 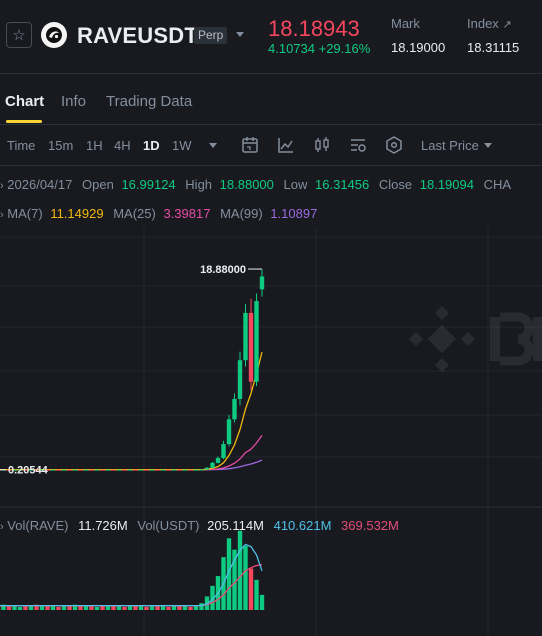 What do you see at coordinates (394, 145) in the screenshot?
I see `hexagon-settings-icon` at bounding box center [394, 145].